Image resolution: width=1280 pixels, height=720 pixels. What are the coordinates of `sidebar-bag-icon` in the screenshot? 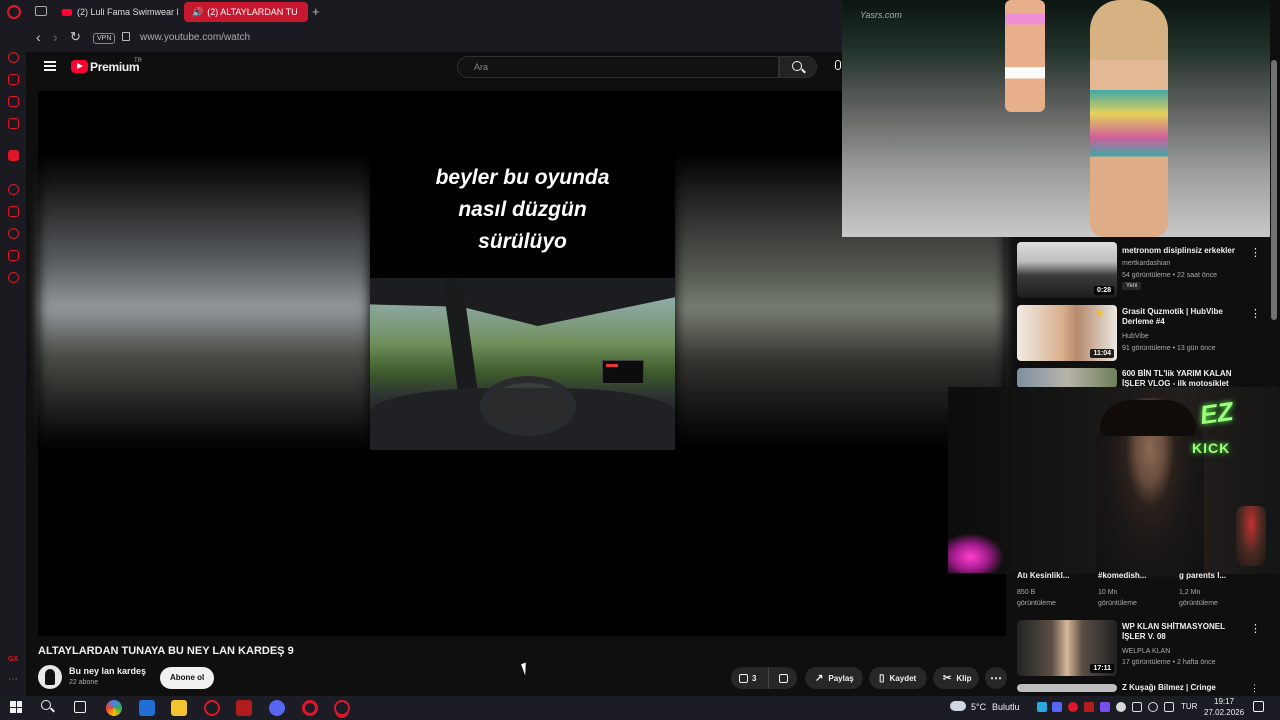 It's located at (13, 79).